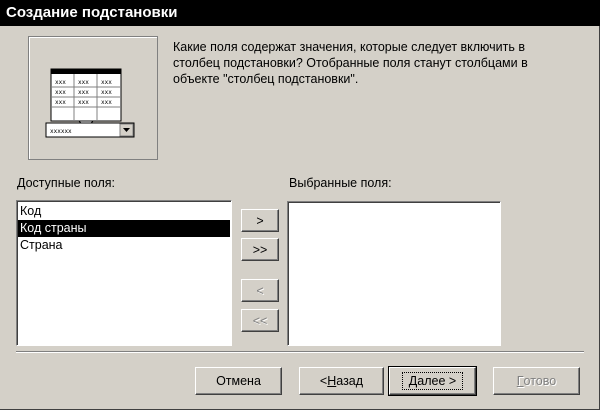  Describe the element at coordinates (124, 273) in the screenshot. I see `available-fields-list: Код Код страны Страна` at that location.